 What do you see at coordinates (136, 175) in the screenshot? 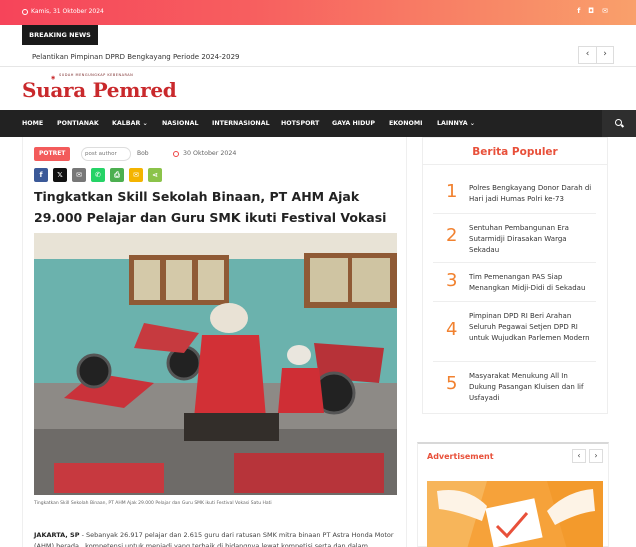
I see `sms-icon: ✉` at bounding box center [136, 175].